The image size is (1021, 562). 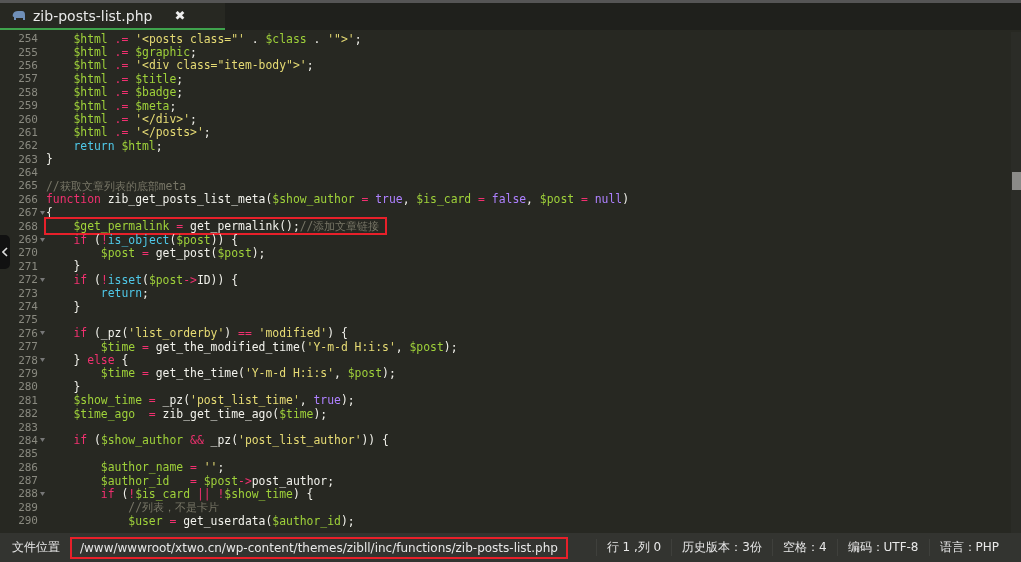 I want to click on line-number: 287, so click(x=27, y=481).